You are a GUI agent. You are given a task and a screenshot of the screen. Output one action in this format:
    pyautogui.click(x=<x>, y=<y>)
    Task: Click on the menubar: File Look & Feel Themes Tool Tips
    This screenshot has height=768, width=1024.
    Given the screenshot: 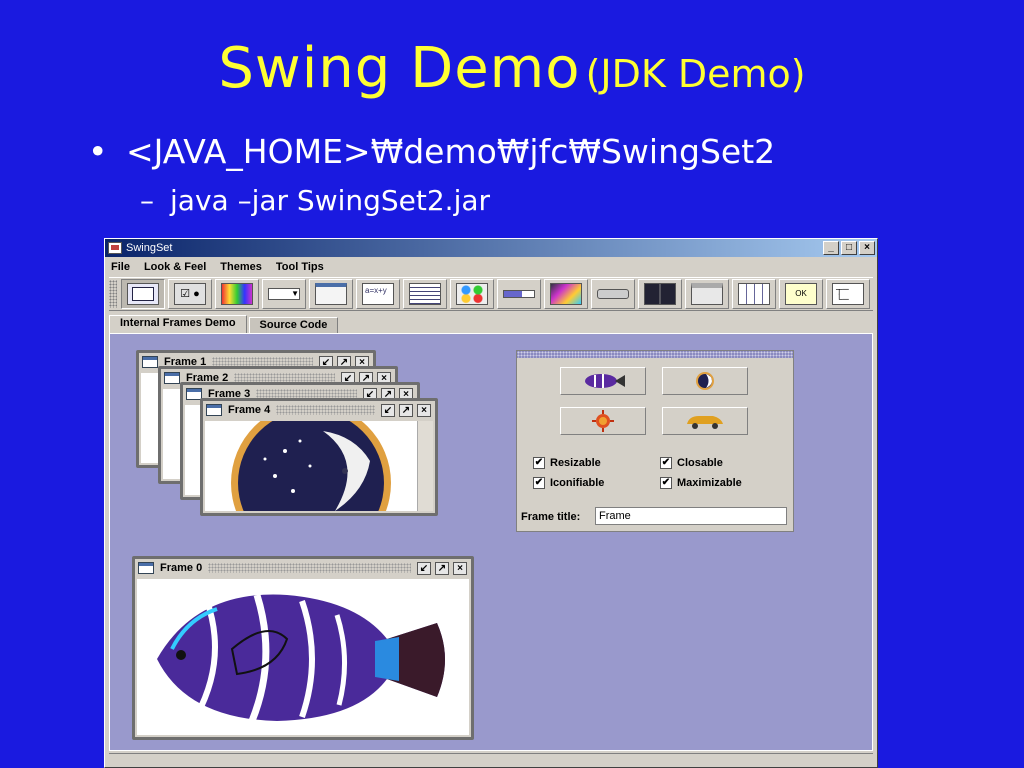 What is the action you would take?
    pyautogui.click(x=491, y=267)
    